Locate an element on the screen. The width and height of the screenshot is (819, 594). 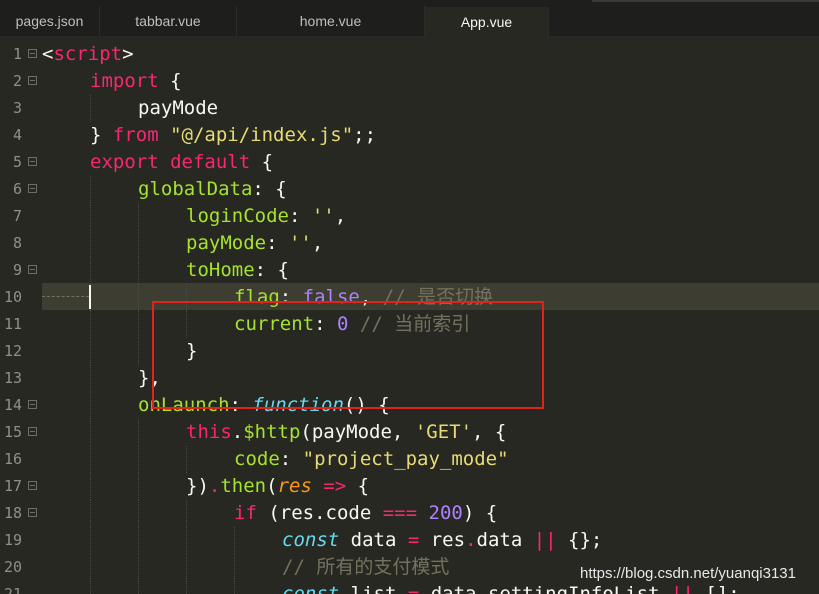
code-token: loginCode is located at coordinates (237, 216).